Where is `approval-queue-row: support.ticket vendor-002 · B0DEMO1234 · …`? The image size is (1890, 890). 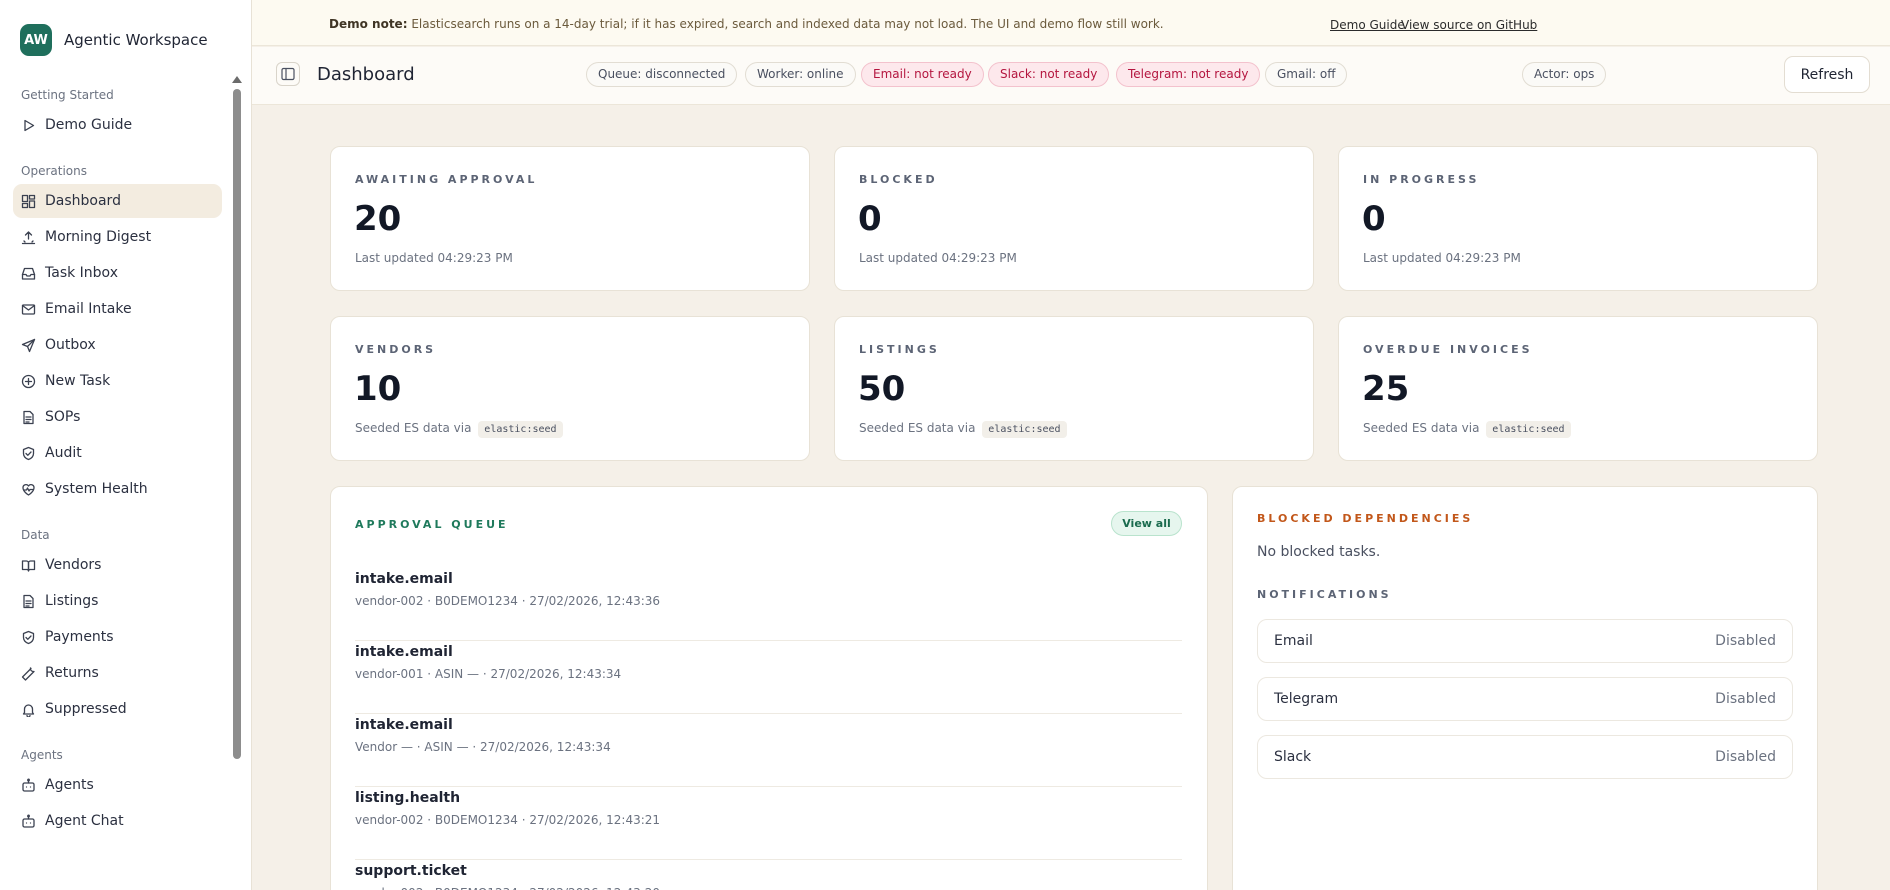 approval-queue-row: support.ticket vendor-002 · B0DEMO1234 · … is located at coordinates (768, 875).